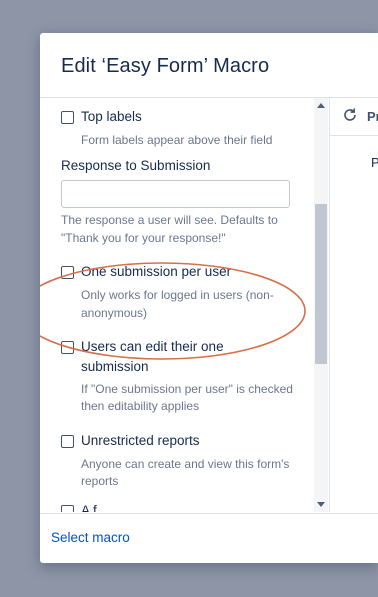  Describe the element at coordinates (67, 117) in the screenshot. I see `top-labels-checkbox` at that location.